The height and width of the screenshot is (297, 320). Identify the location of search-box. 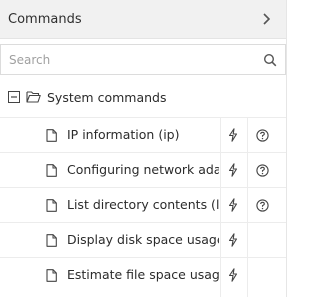
(143, 59).